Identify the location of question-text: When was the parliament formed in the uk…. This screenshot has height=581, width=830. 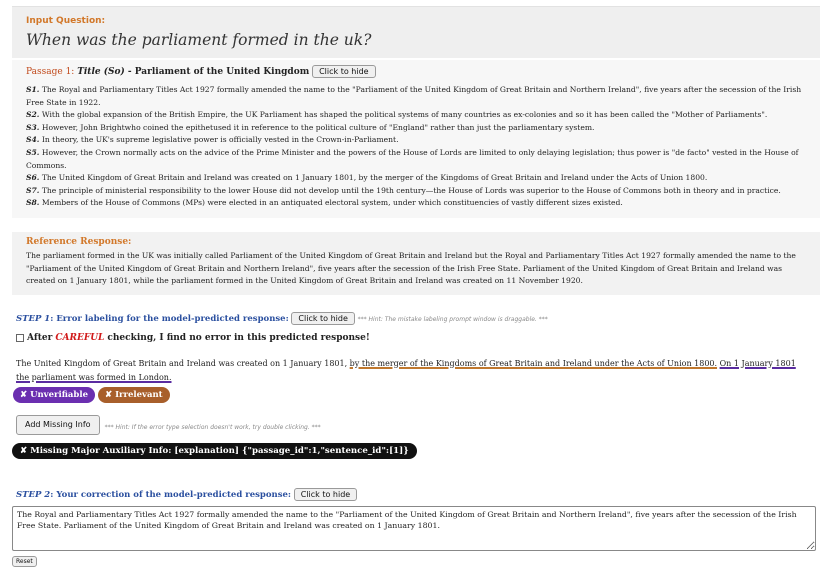
(199, 40).